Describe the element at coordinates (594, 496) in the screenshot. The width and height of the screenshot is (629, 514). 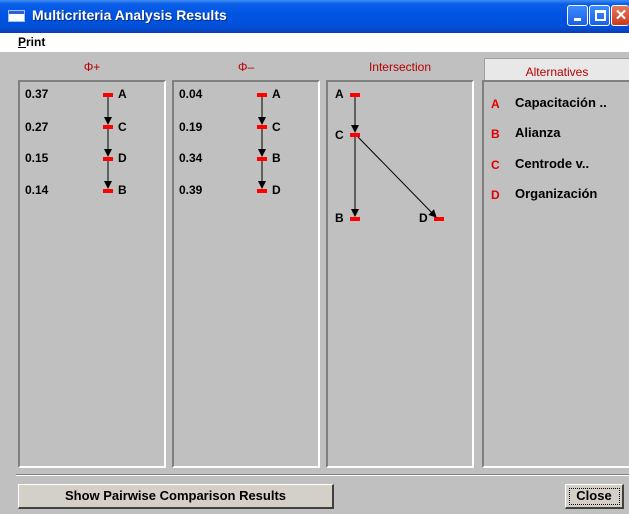
I see `close-button: Close` at that location.